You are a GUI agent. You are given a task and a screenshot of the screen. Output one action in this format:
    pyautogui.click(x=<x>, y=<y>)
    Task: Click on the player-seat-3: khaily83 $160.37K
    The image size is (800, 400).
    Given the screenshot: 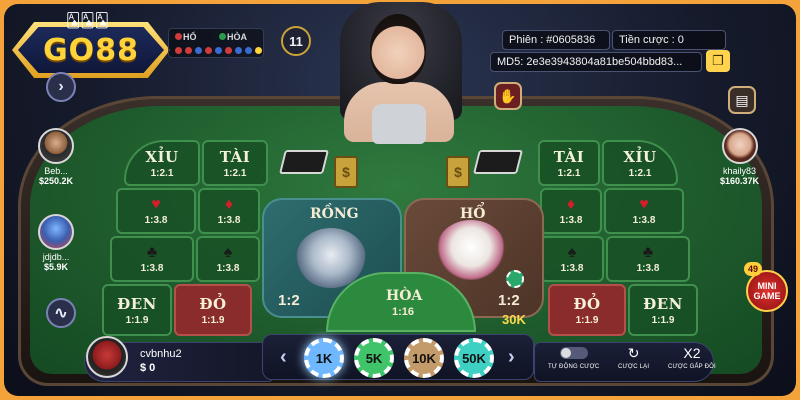 What is the action you would take?
    pyautogui.click(x=739, y=157)
    